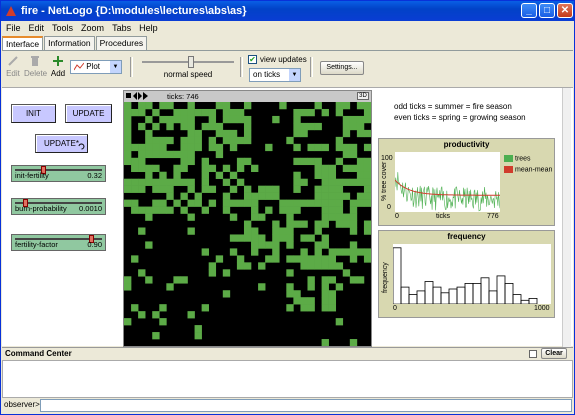 The image size is (575, 415). What do you see at coordinates (465, 276) in the screenshot?
I see `frequency-histogram` at bounding box center [465, 276].